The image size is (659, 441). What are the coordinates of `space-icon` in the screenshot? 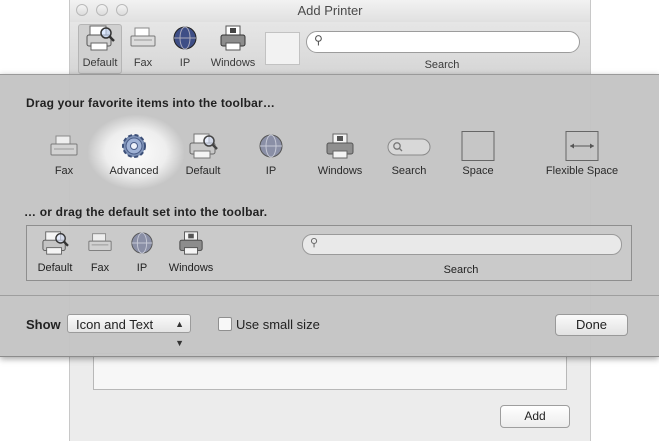 It's located at (478, 146).